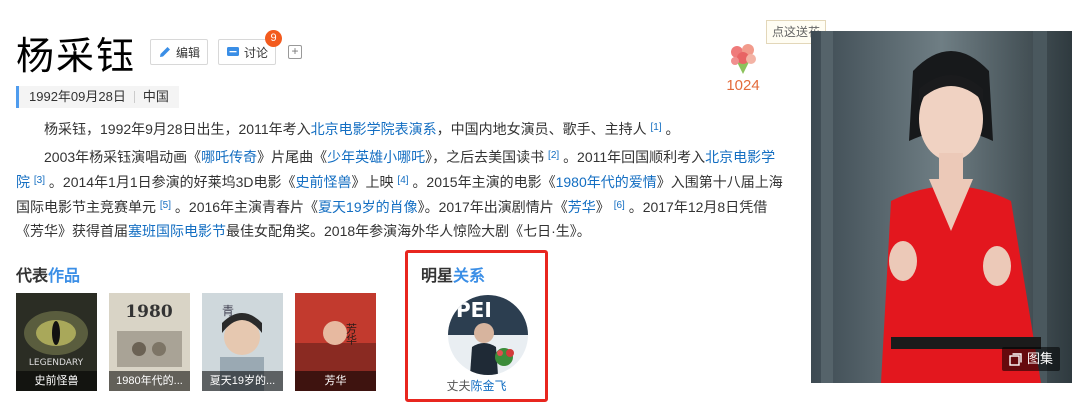 This screenshot has width=1080, height=409. What do you see at coordinates (376, 157) in the screenshot?
I see `link-young-nezha: 少年英雄小哪吒` at bounding box center [376, 157].